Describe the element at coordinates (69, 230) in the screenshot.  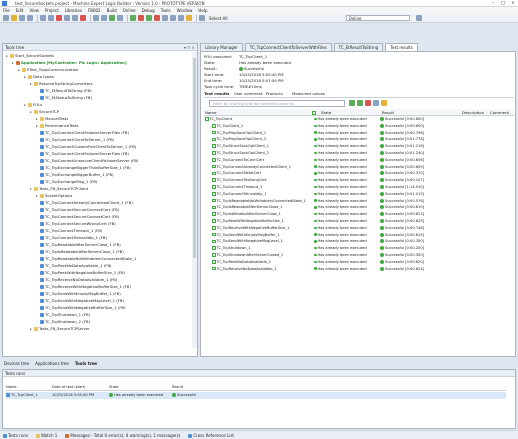
I see `tree-item: TC_TcpConnectTimeout_1 (FB)` at that location.